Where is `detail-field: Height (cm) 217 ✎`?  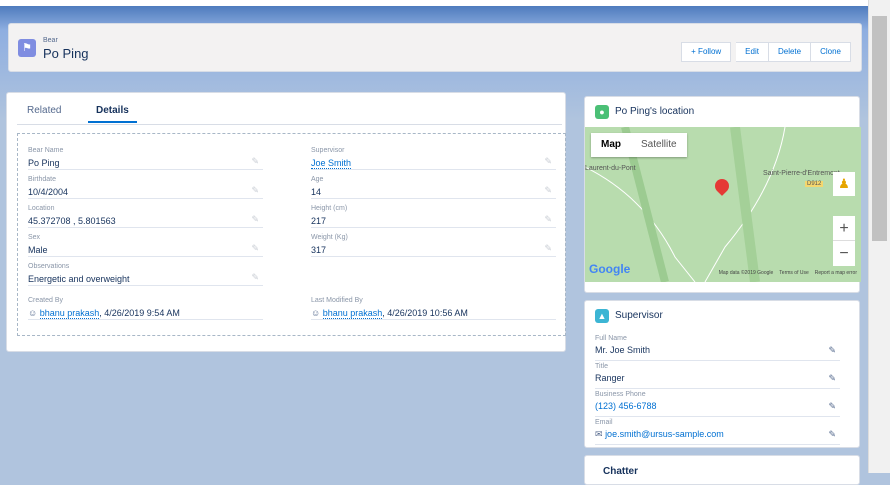
detail-field: Height (cm) 217 ✎ is located at coordinates (433, 214).